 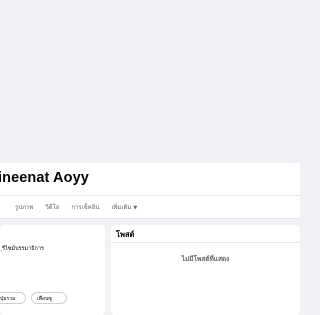 I want to click on tab-label: รูปภาพ, so click(x=24, y=207).